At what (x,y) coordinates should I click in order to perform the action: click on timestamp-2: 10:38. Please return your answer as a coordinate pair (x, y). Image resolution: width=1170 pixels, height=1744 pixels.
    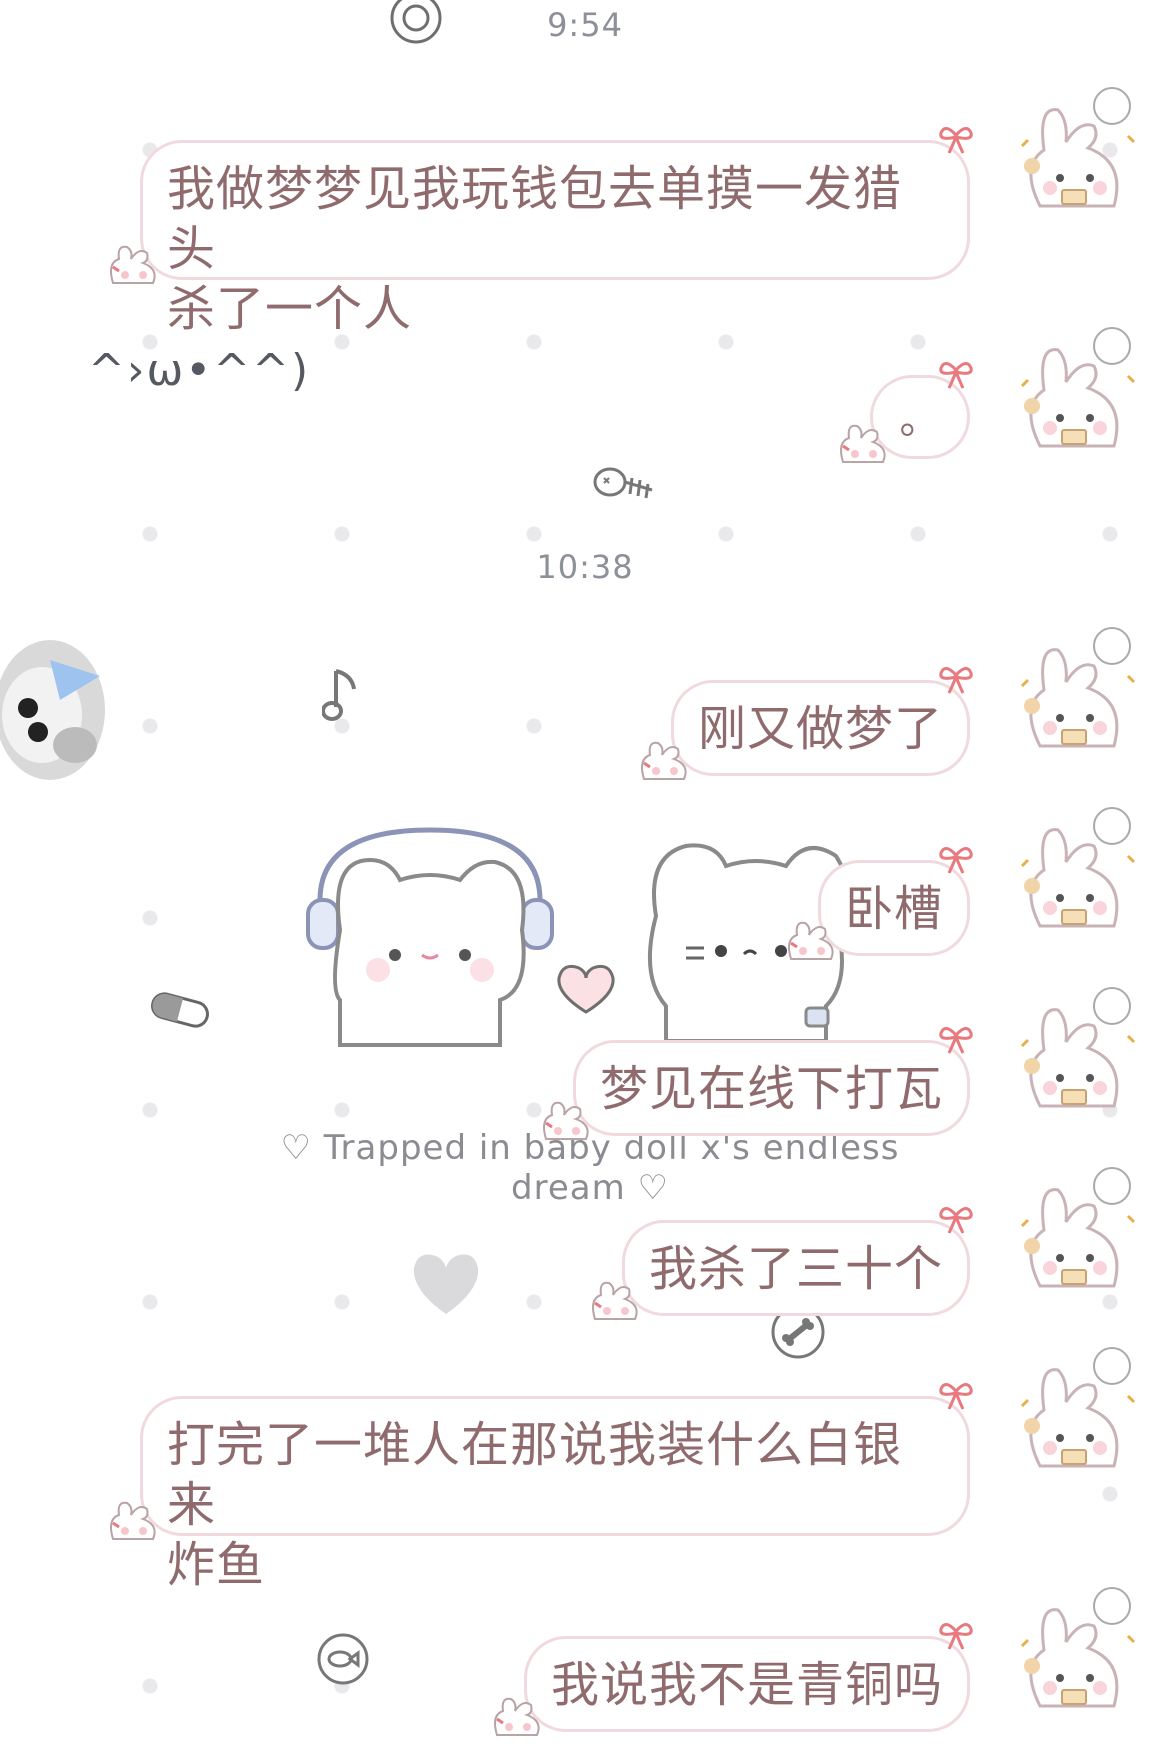
    Looking at the image, I should click on (585, 567).